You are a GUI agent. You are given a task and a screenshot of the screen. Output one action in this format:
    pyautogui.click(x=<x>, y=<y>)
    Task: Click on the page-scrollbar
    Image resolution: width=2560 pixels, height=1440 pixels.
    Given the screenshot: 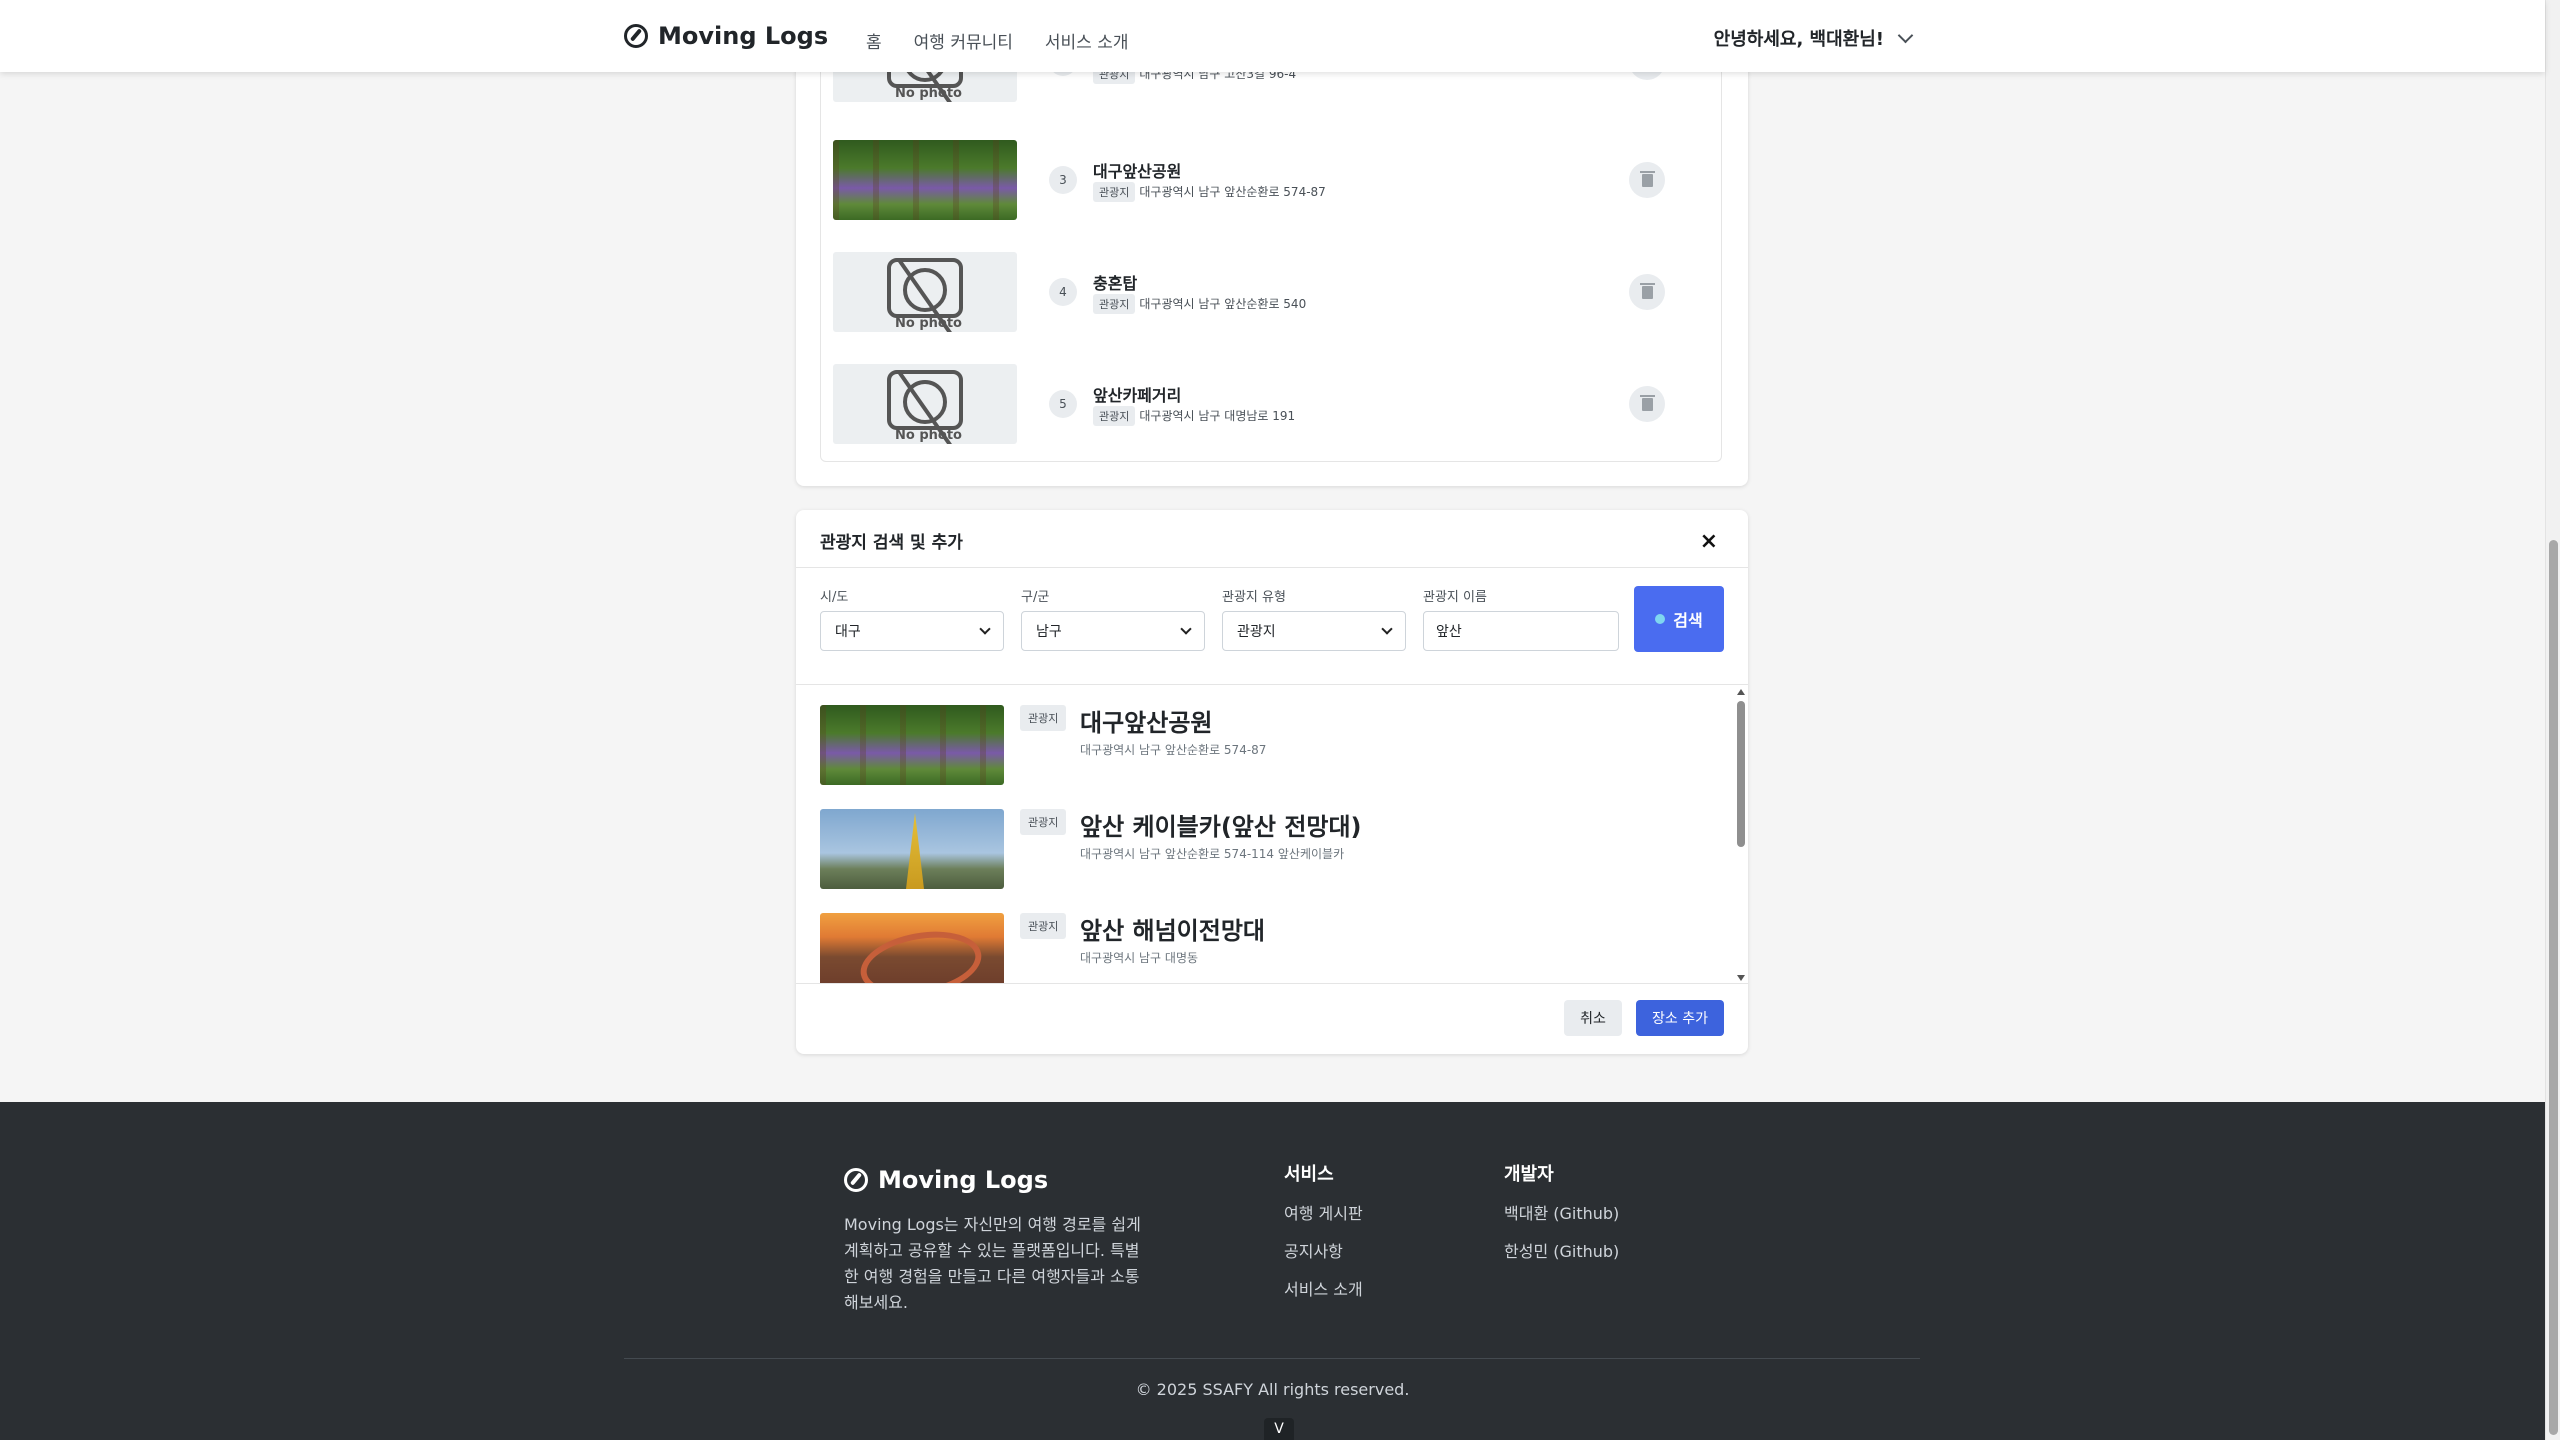 What is the action you would take?
    pyautogui.click(x=2552, y=720)
    